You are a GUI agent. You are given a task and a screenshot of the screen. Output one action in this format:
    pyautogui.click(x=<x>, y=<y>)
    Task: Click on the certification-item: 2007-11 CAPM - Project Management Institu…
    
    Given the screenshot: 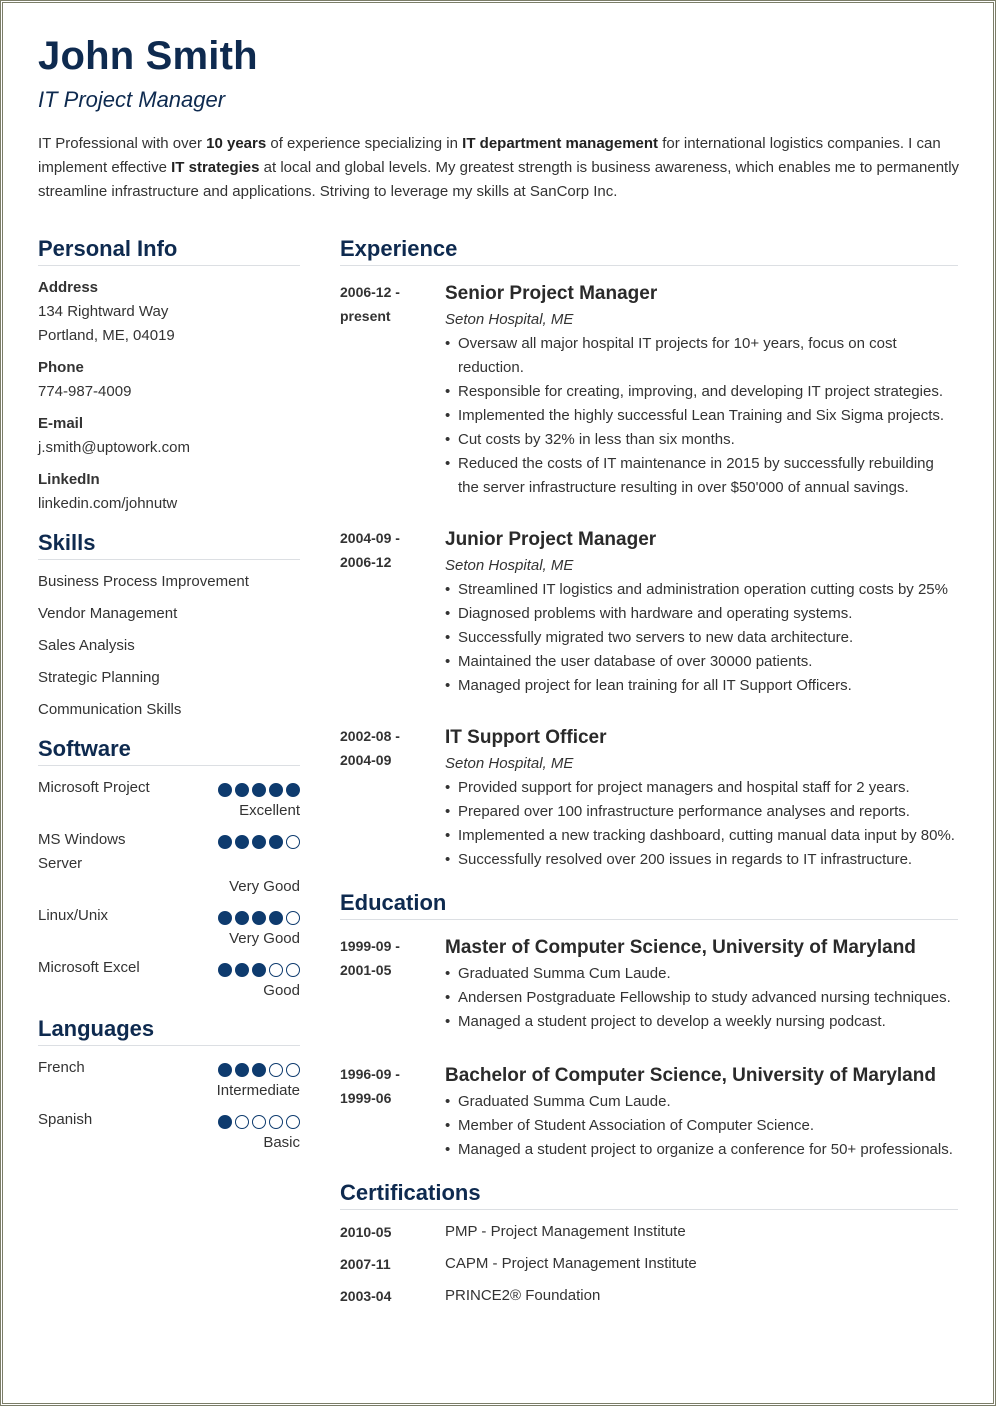 What is the action you would take?
    pyautogui.click(x=649, y=1264)
    